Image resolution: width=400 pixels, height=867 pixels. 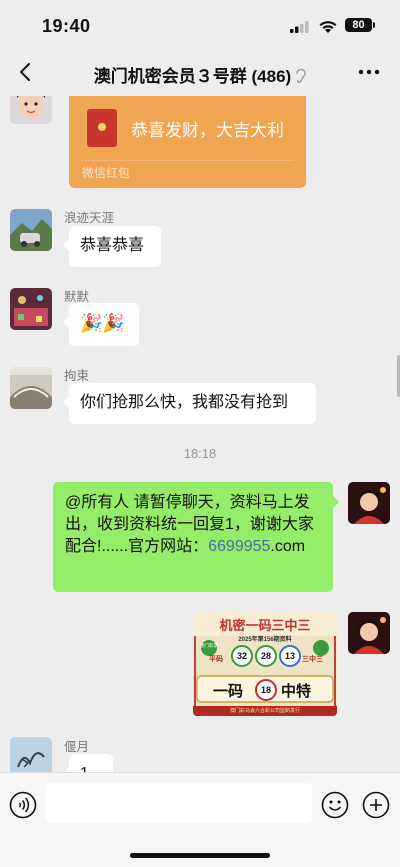 What do you see at coordinates (101, 324) in the screenshot?
I see `message-bubble: 🎉🎉` at bounding box center [101, 324].